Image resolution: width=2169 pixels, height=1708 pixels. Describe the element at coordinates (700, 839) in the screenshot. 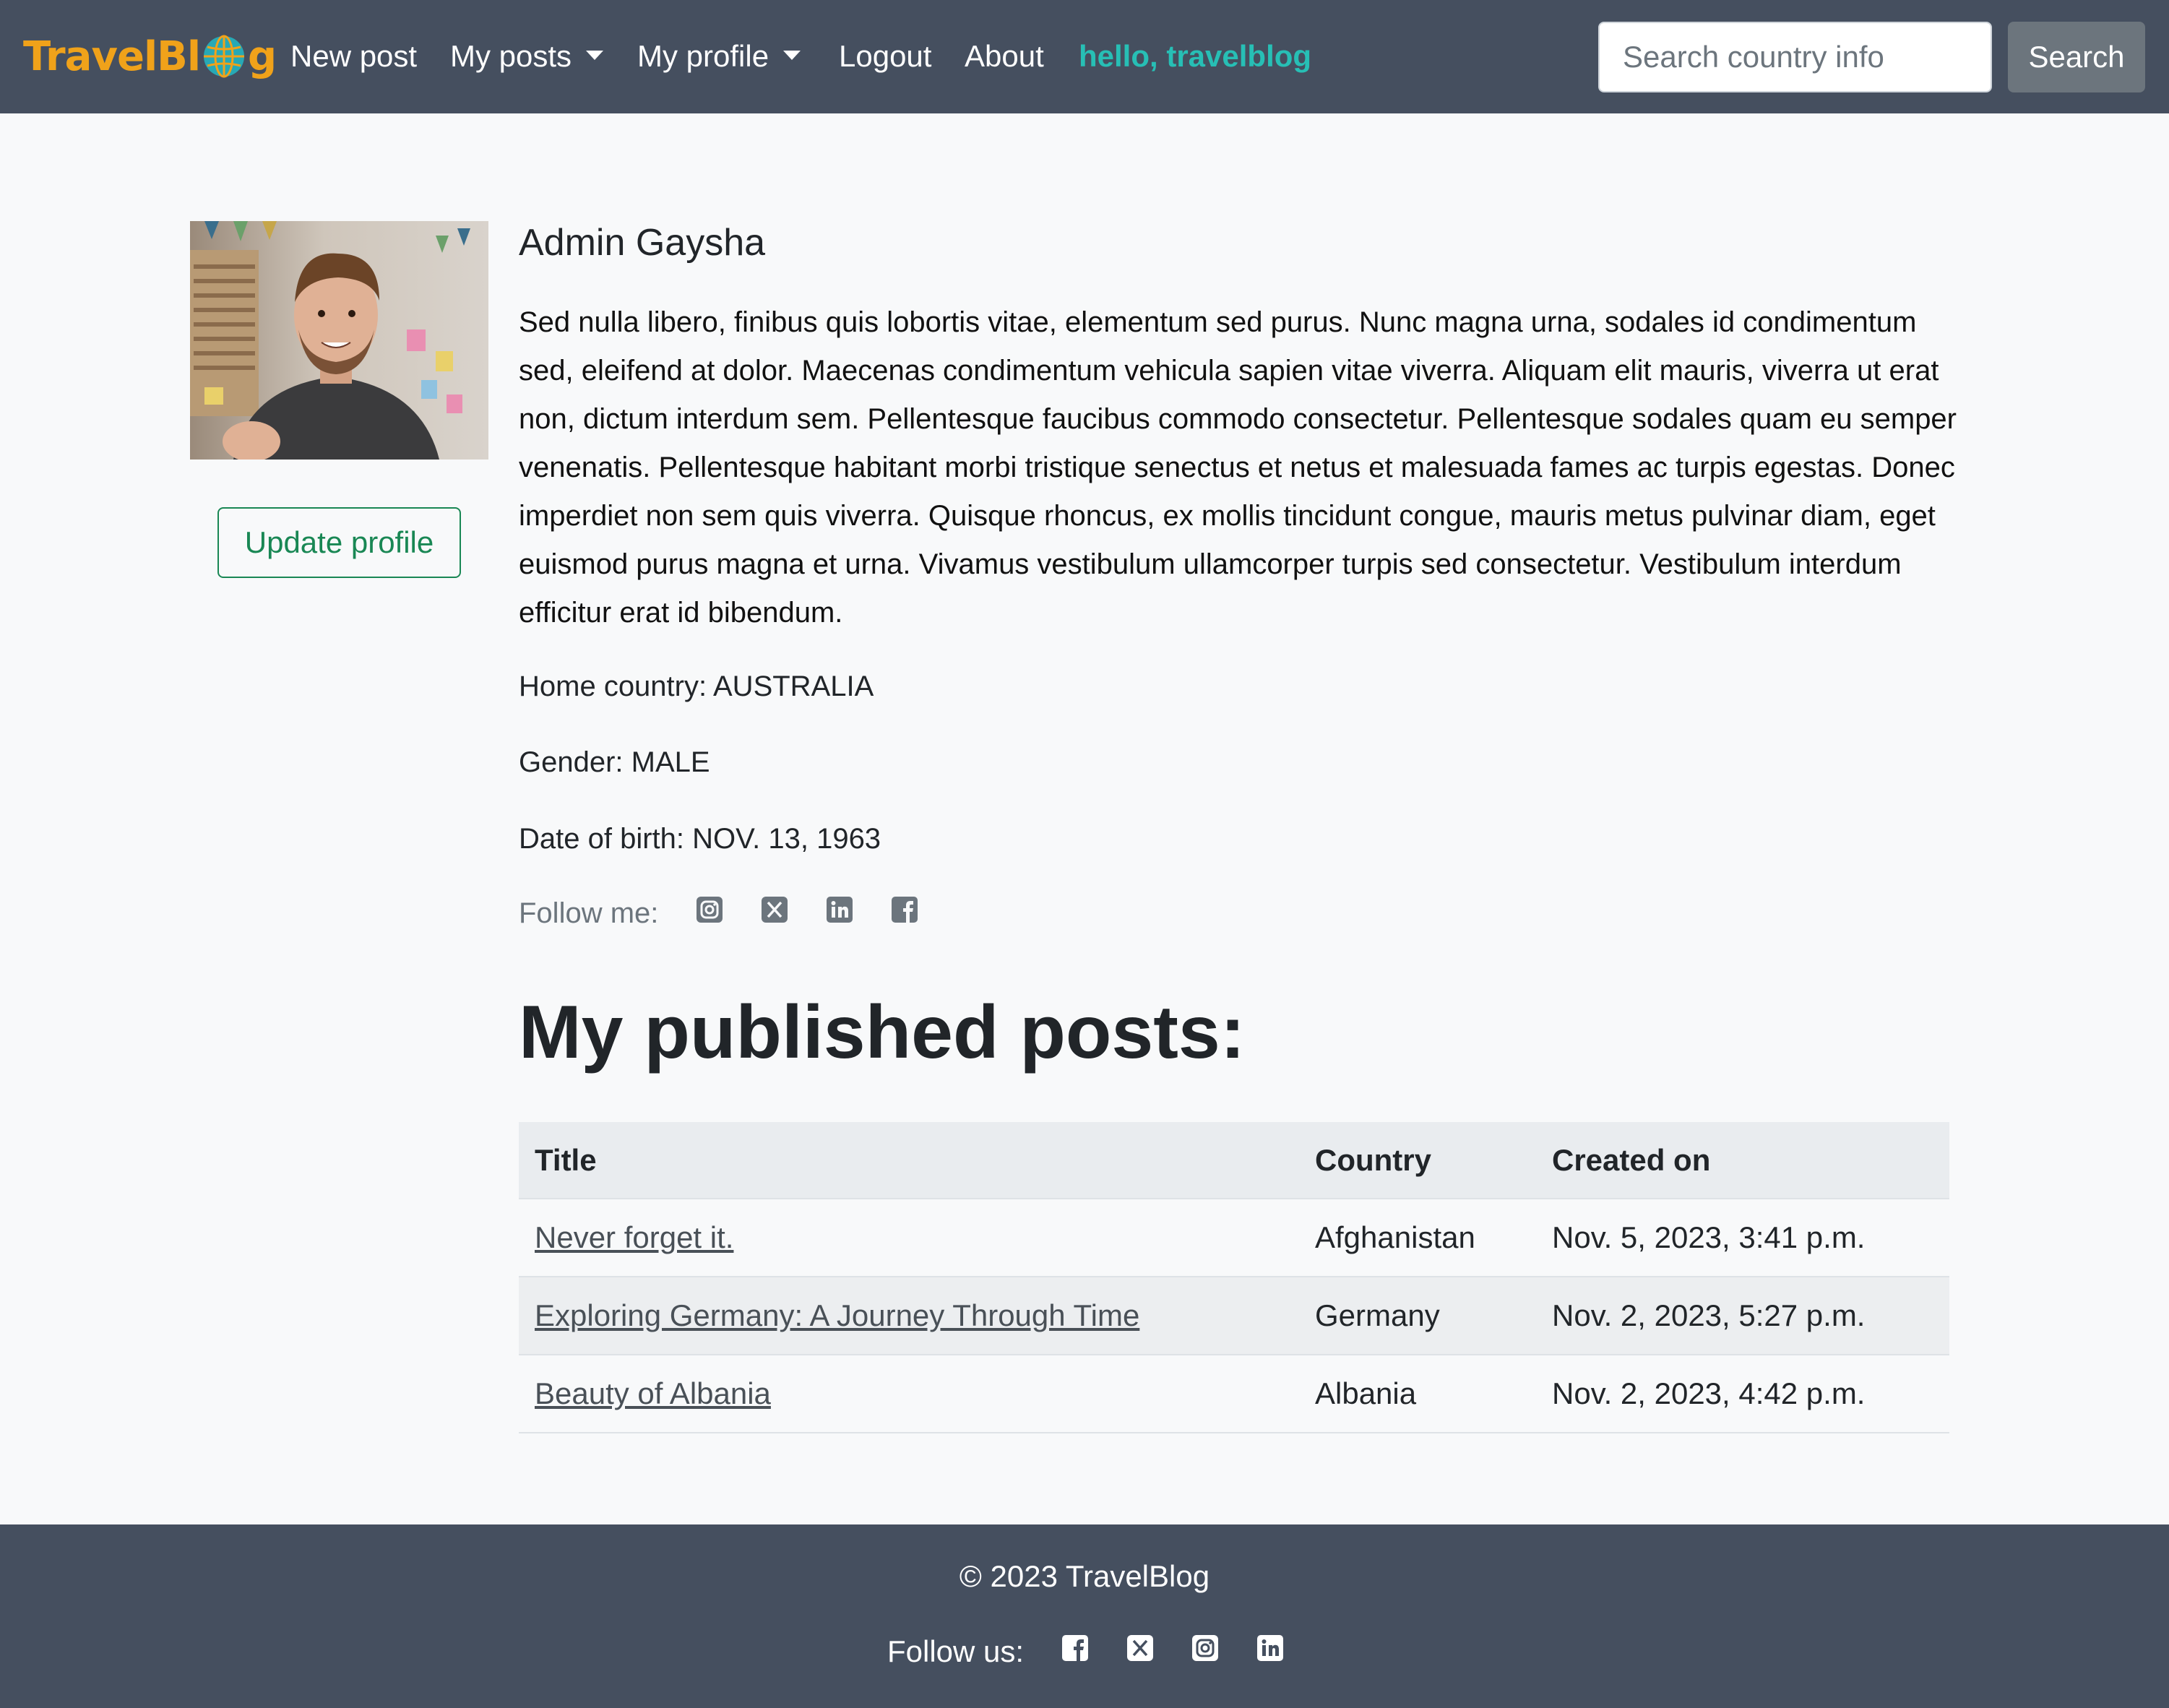

I see `date-of-birth: Date of birth: NOV. 13, 1963` at that location.